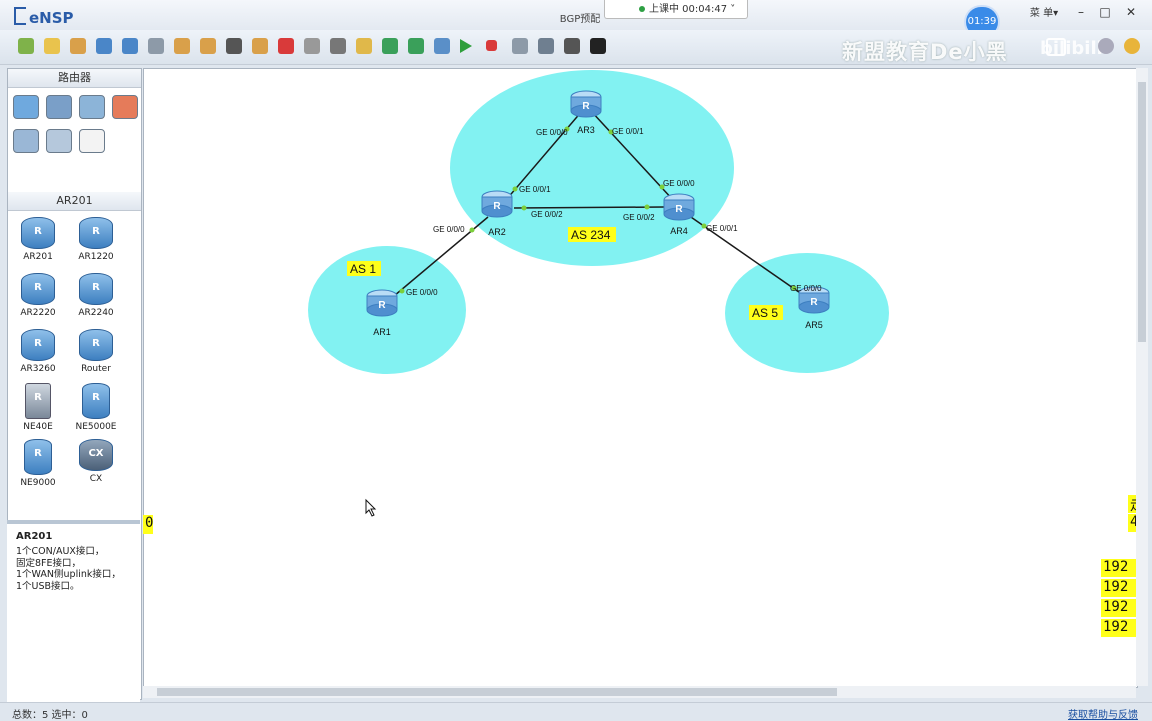 This screenshot has height=721, width=1152. I want to click on menu-button: 菜 单▾, so click(1044, 12).